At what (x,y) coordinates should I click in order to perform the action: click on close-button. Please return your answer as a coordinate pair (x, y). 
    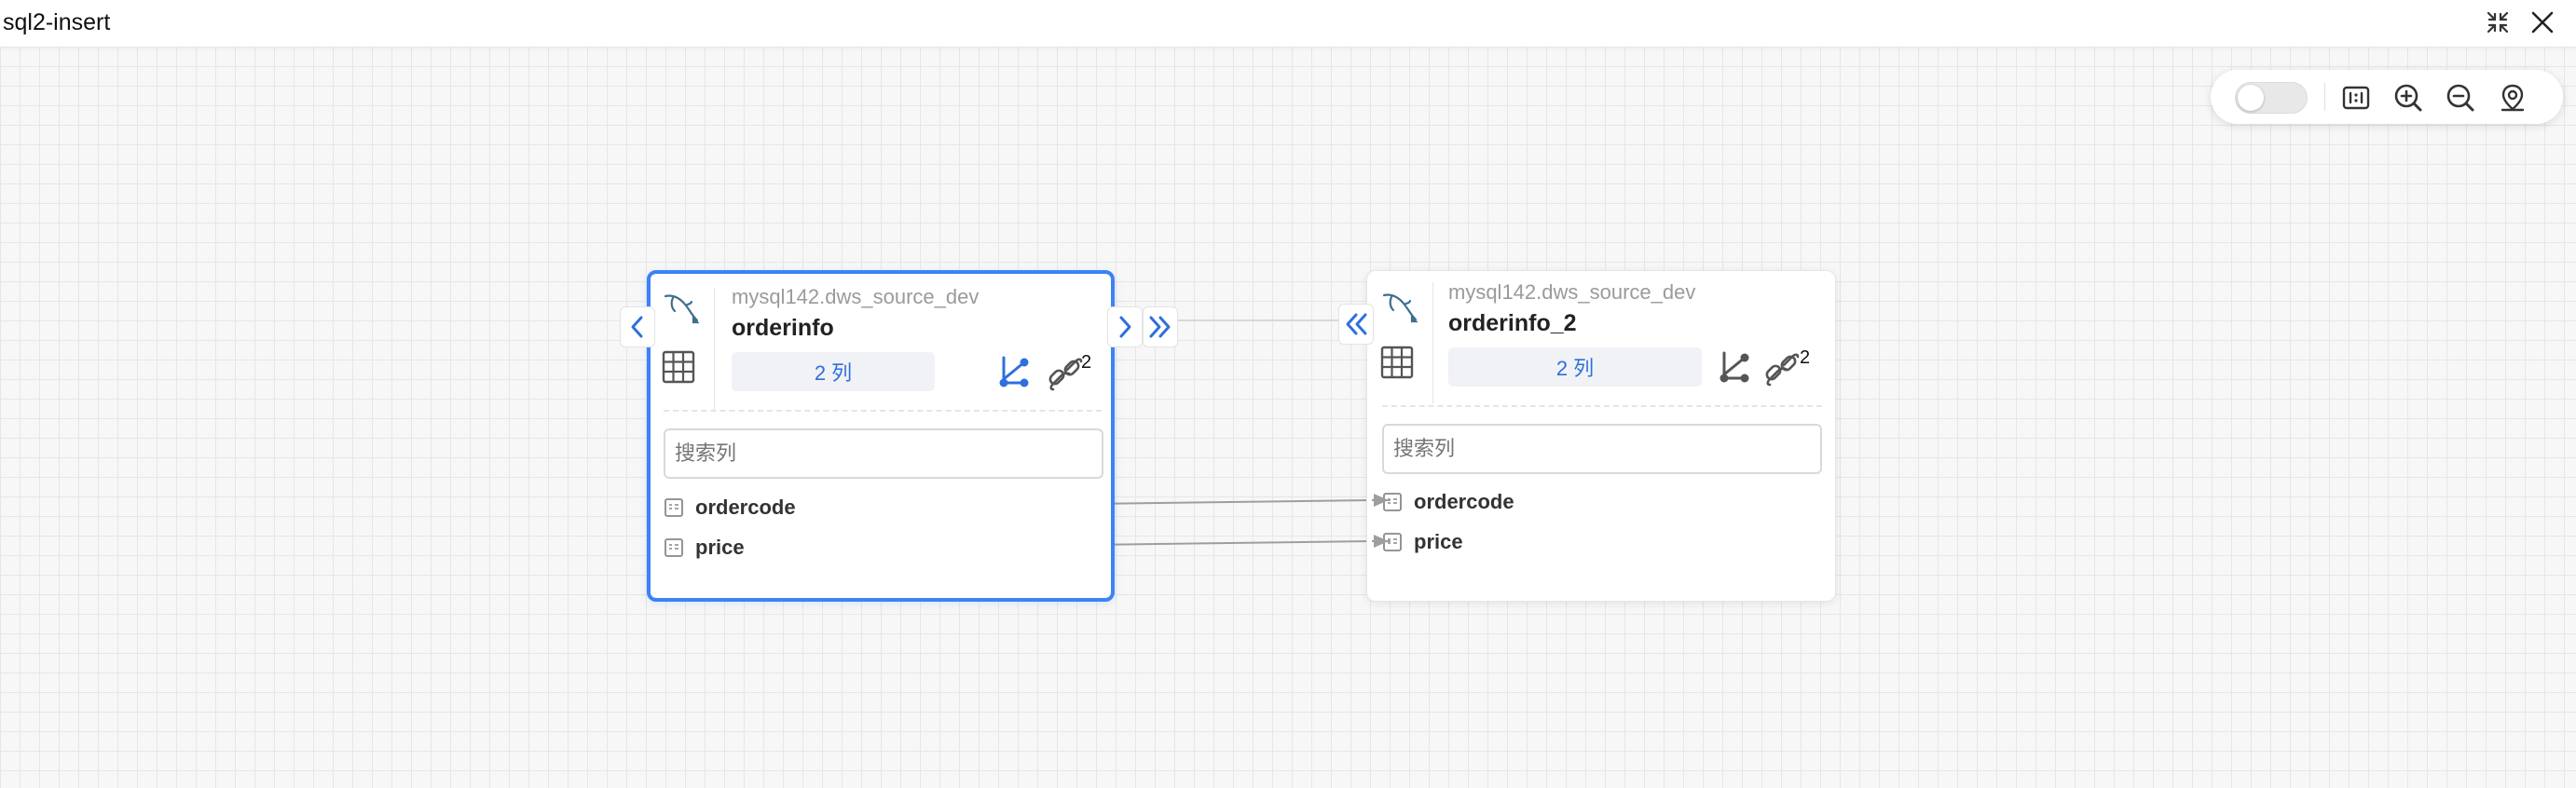
    Looking at the image, I should click on (2542, 23).